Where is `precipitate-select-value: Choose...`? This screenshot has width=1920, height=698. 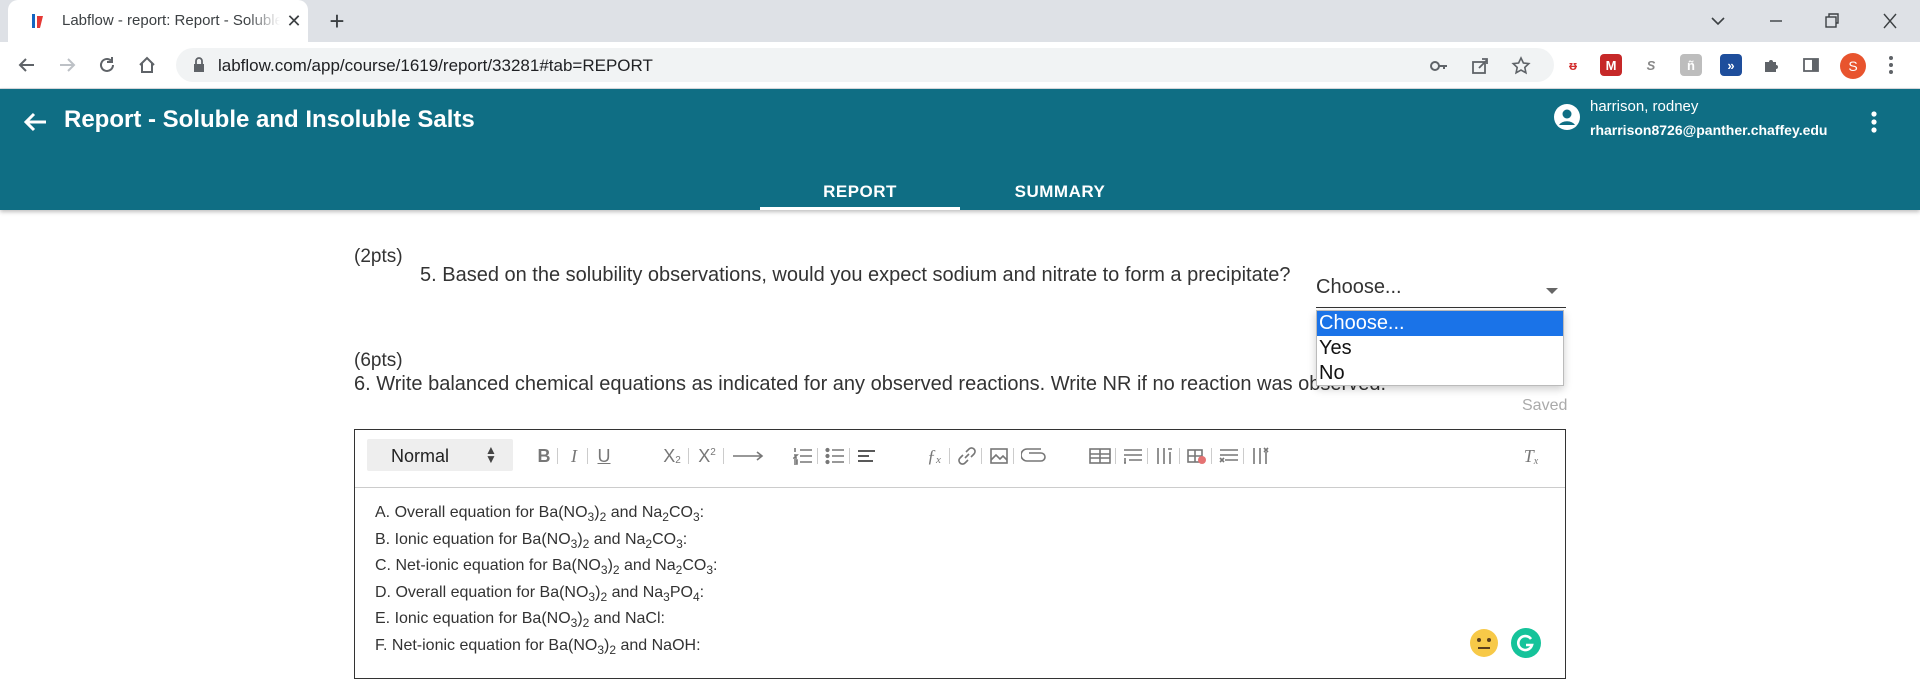
precipitate-select-value: Choose... is located at coordinates (1359, 287).